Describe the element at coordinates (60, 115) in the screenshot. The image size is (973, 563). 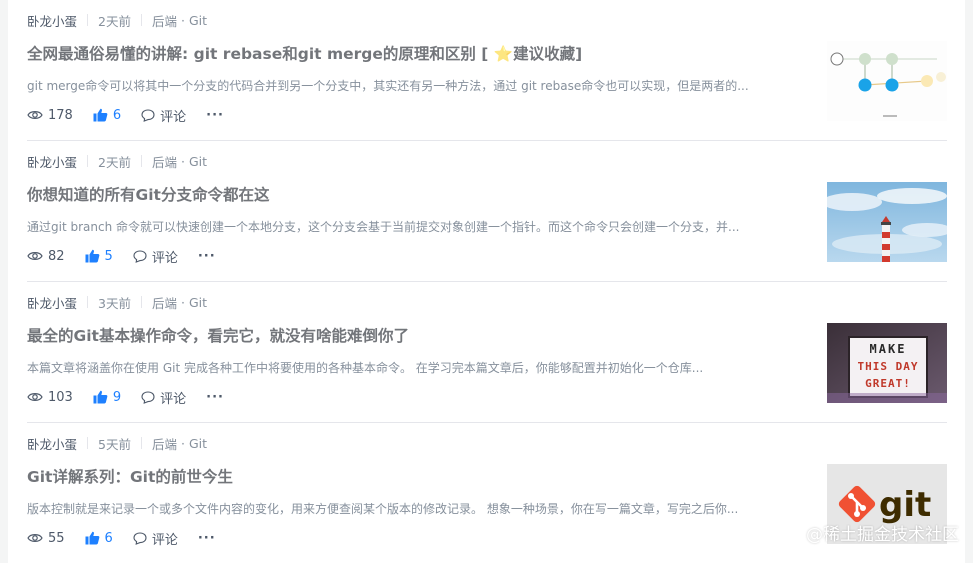
I see `view-count-value: 178` at that location.